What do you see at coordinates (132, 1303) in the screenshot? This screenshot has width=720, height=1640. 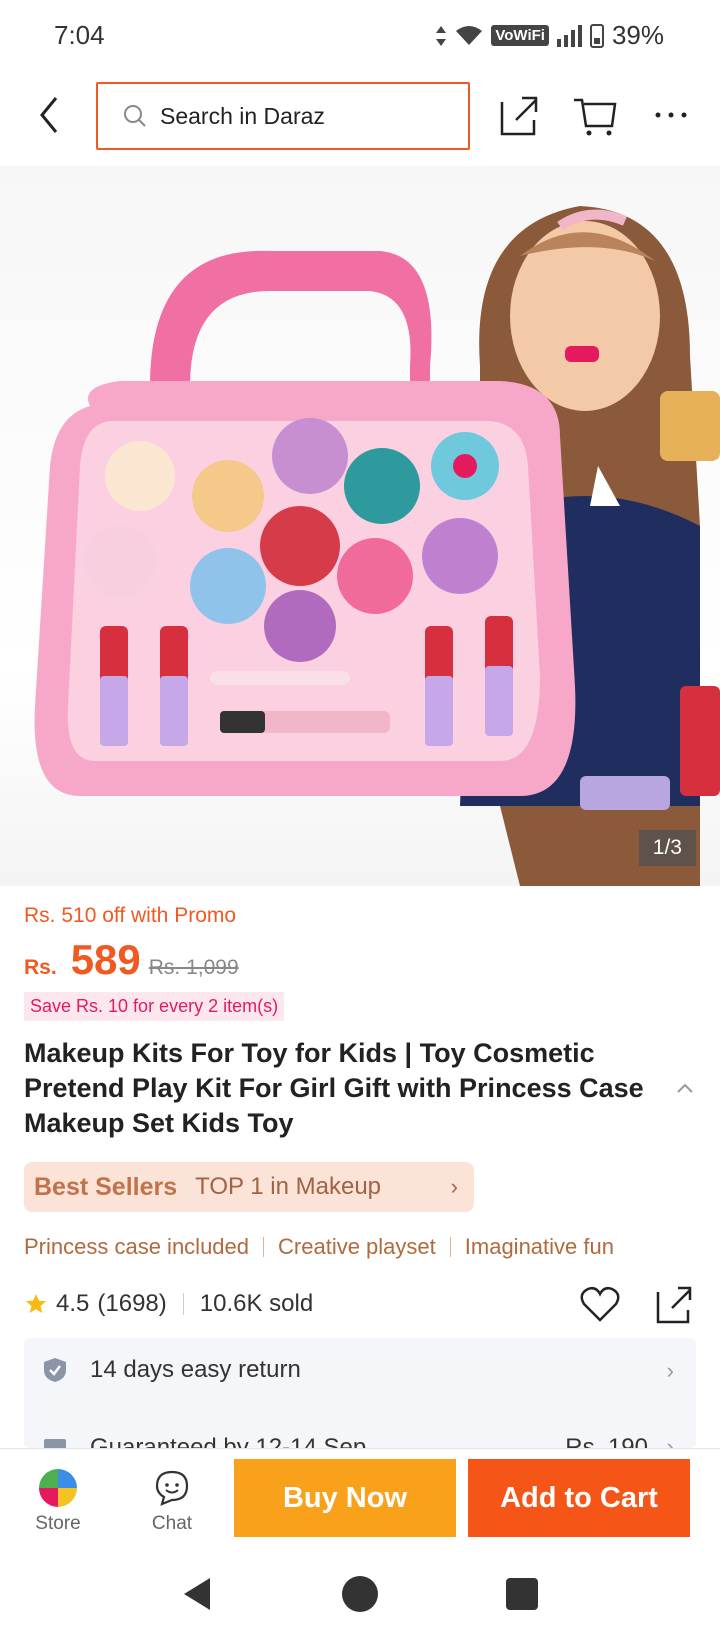 I see `rating-count: (1698)` at bounding box center [132, 1303].